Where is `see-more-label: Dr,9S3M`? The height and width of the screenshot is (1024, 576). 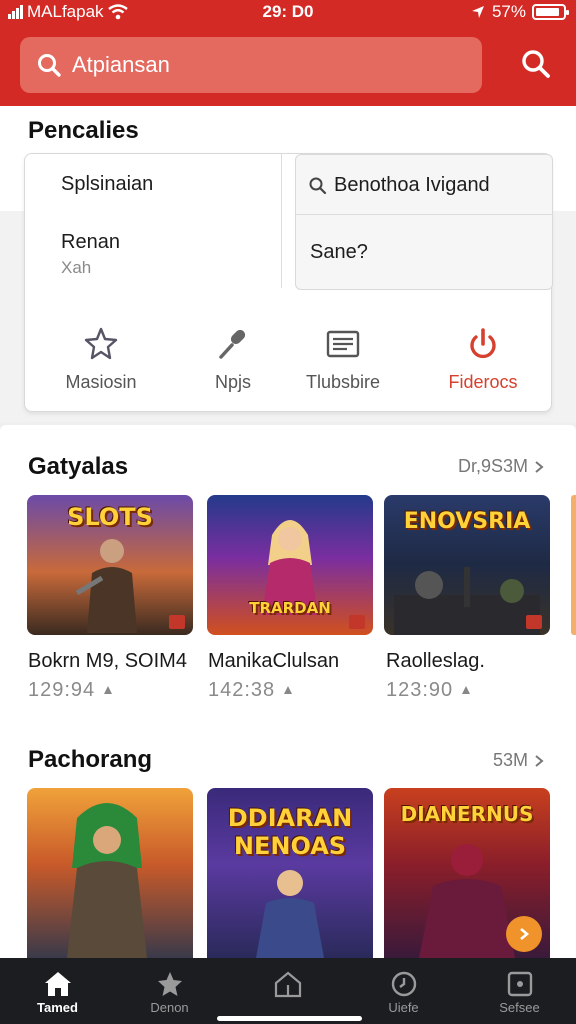
see-more-label: Dr,9S3M is located at coordinates (492, 466).